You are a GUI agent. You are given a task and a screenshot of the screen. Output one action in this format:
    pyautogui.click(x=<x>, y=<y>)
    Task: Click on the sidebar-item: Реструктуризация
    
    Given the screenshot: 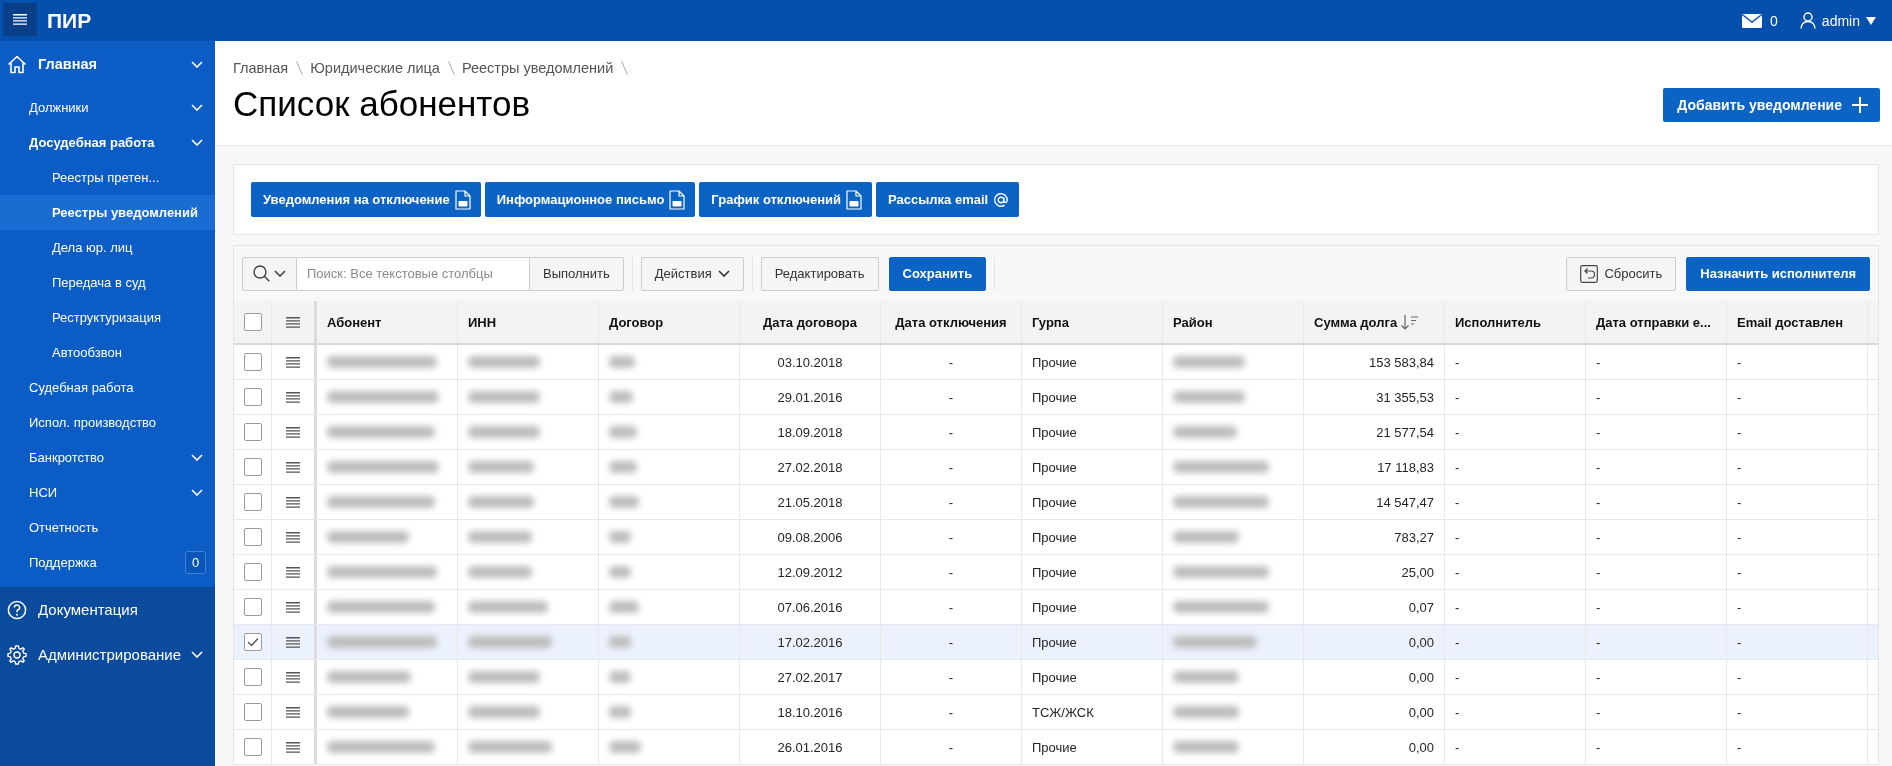 What is the action you would take?
    pyautogui.click(x=107, y=317)
    